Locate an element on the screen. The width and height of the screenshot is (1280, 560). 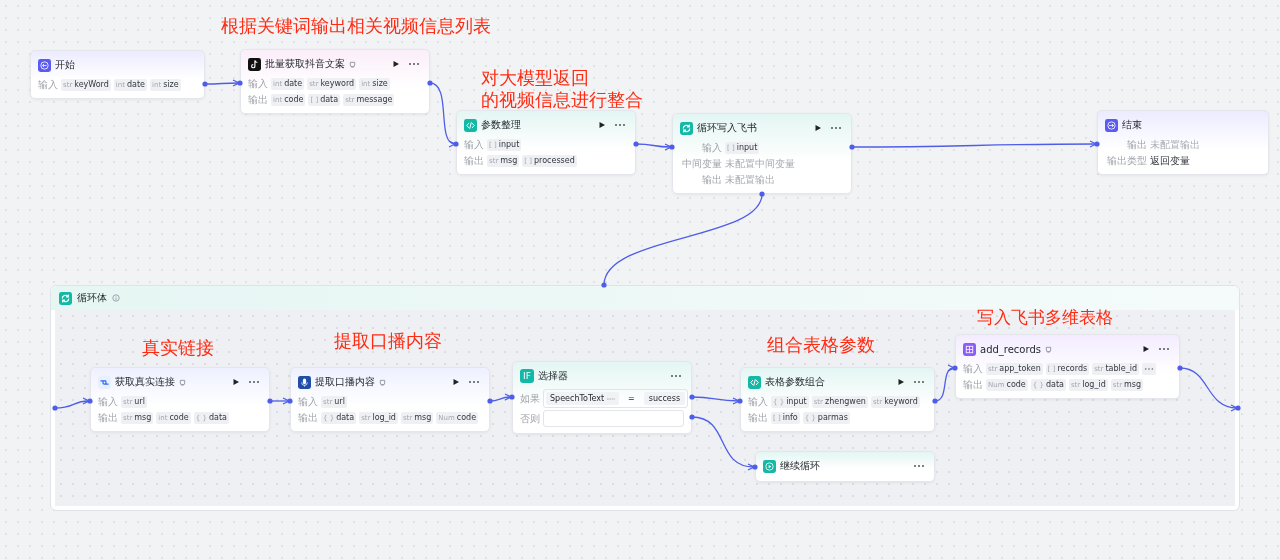
variable-select: SpeechToText is located at coordinates (583, 398).